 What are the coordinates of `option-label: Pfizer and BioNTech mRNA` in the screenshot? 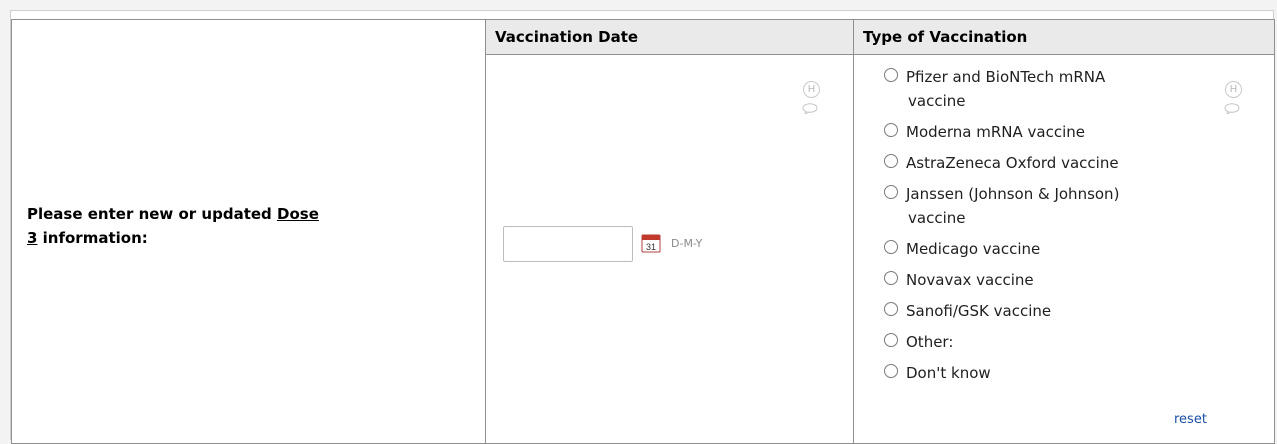 It's located at (1006, 77).